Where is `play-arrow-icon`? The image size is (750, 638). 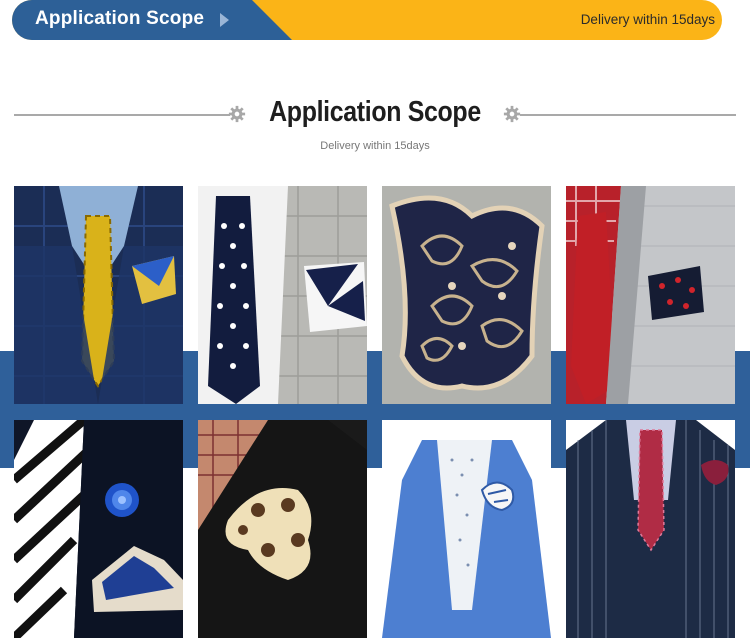
play-arrow-icon is located at coordinates (224, 20).